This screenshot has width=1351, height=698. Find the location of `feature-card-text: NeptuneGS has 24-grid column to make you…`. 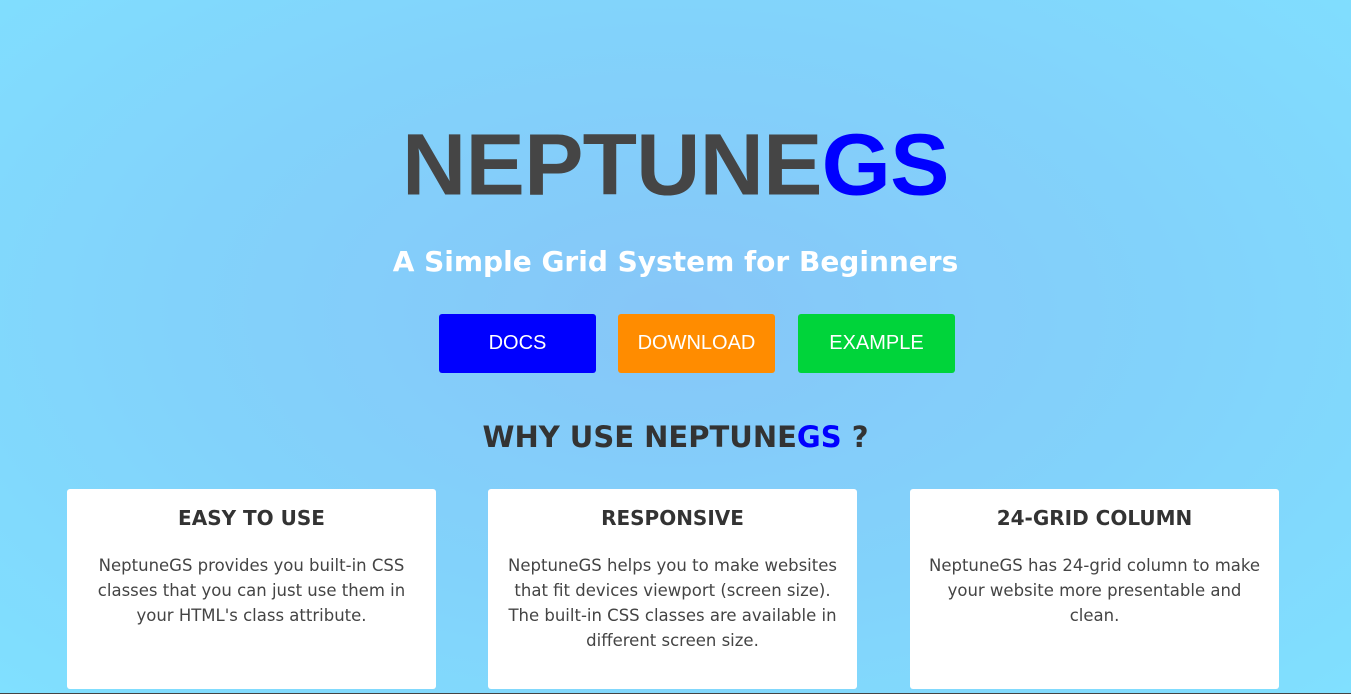

feature-card-text: NeptuneGS has 24-grid column to make you… is located at coordinates (1094, 590).